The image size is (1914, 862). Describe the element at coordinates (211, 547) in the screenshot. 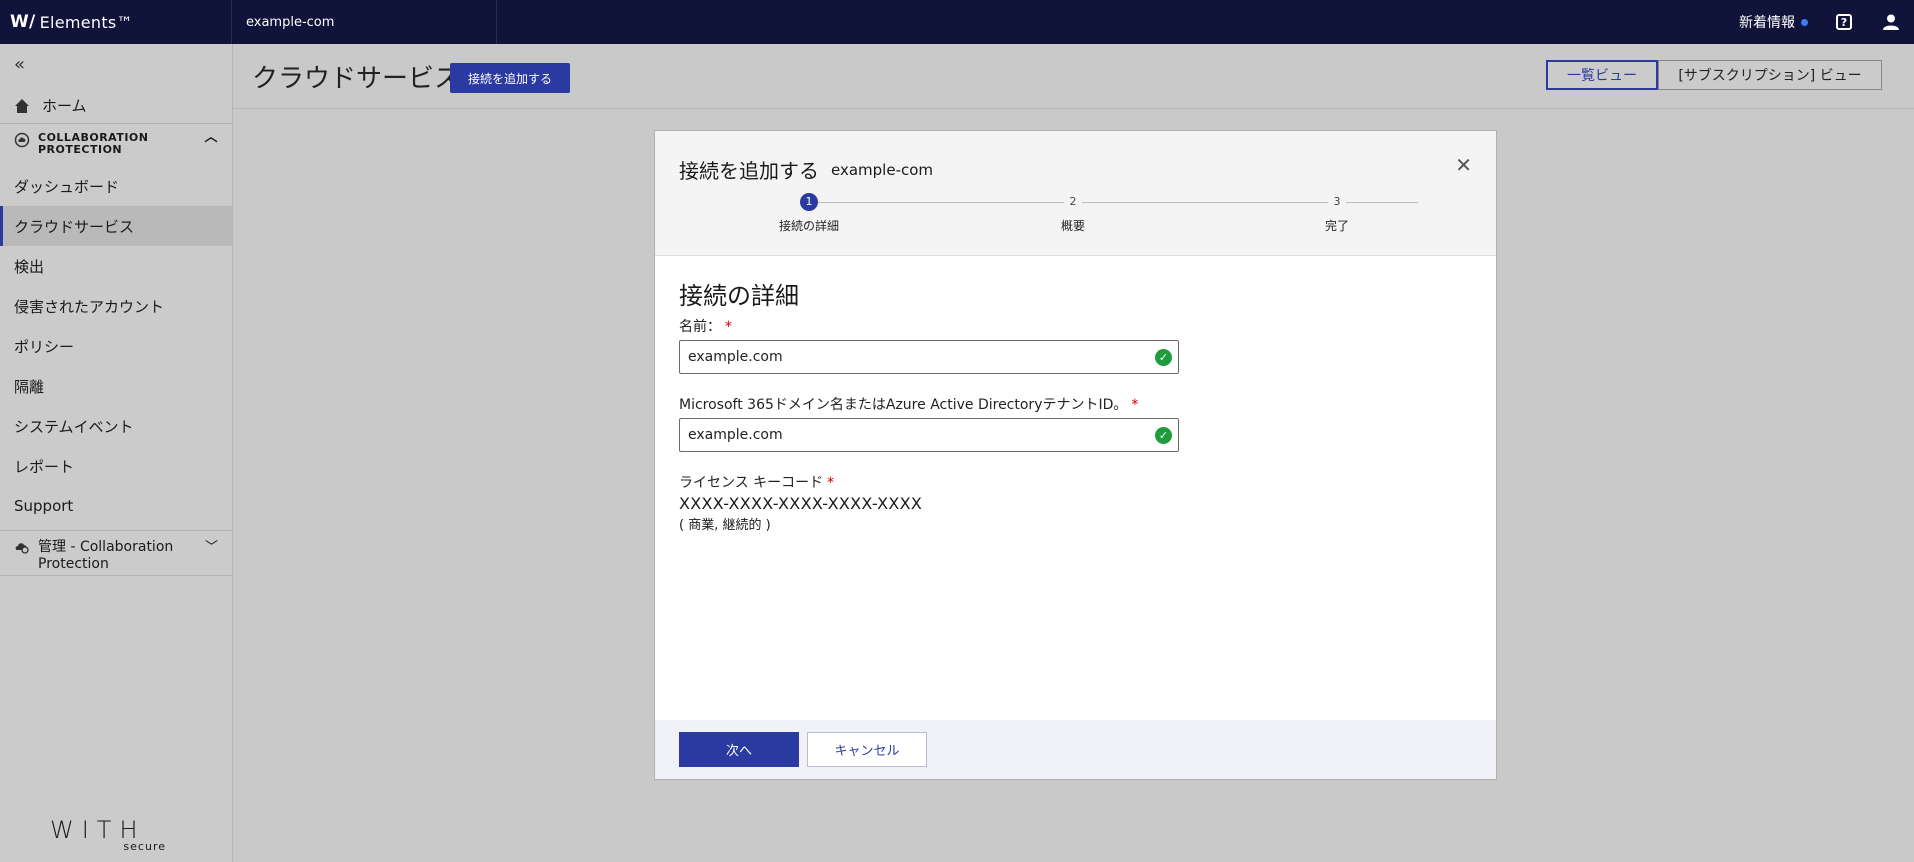

I see `chevron-down-icon: ﹀` at that location.